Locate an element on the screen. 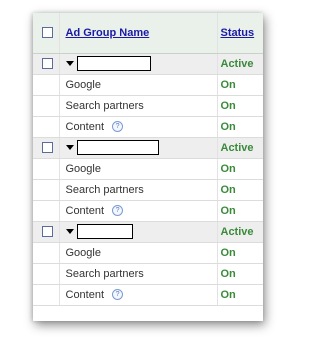 This screenshot has height=348, width=320. ad-group-name-header: Ad Group Name is located at coordinates (137, 33).